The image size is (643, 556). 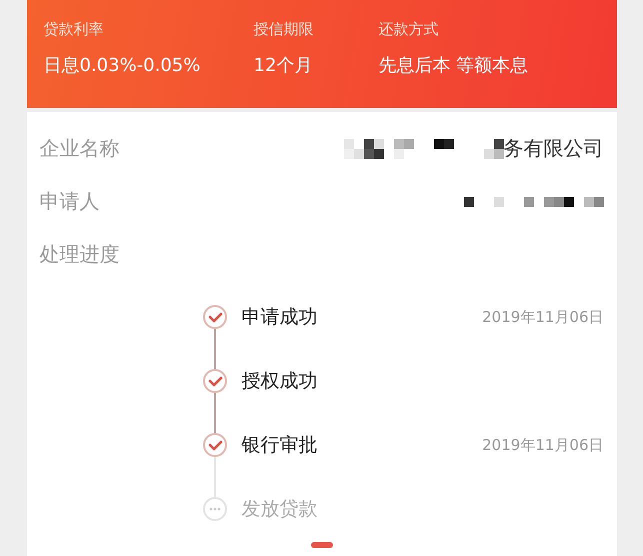 What do you see at coordinates (280, 381) in the screenshot?
I see `step-title: 授权成功` at bounding box center [280, 381].